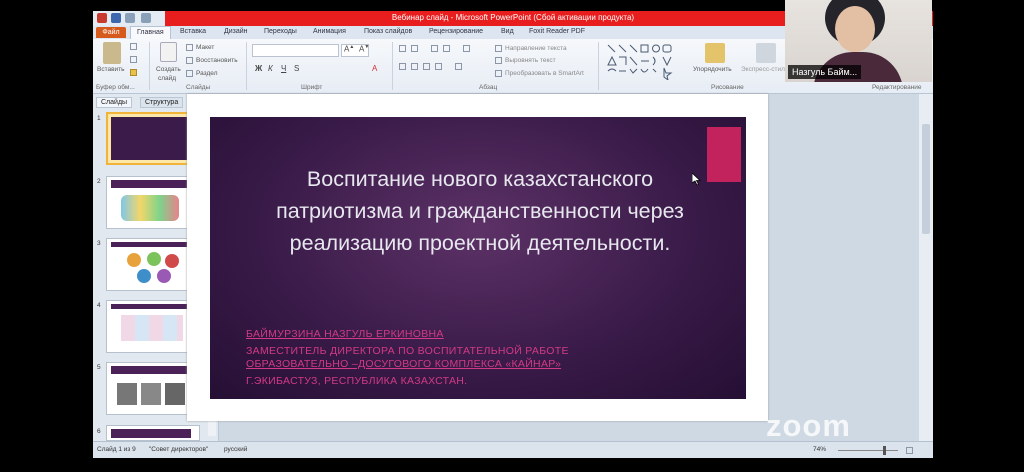 Image resolution: width=1024 pixels, height=472 pixels. Describe the element at coordinates (434, 48) in the screenshot. I see `decrease-indent-icon` at that location.